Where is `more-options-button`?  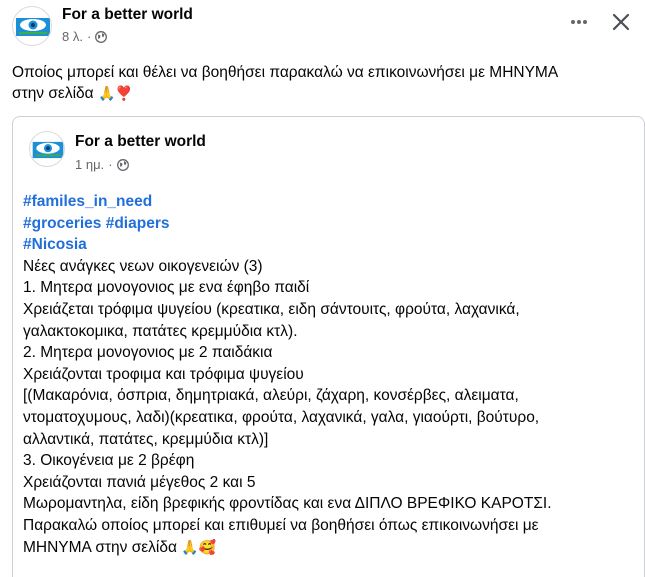 more-options-button is located at coordinates (579, 22).